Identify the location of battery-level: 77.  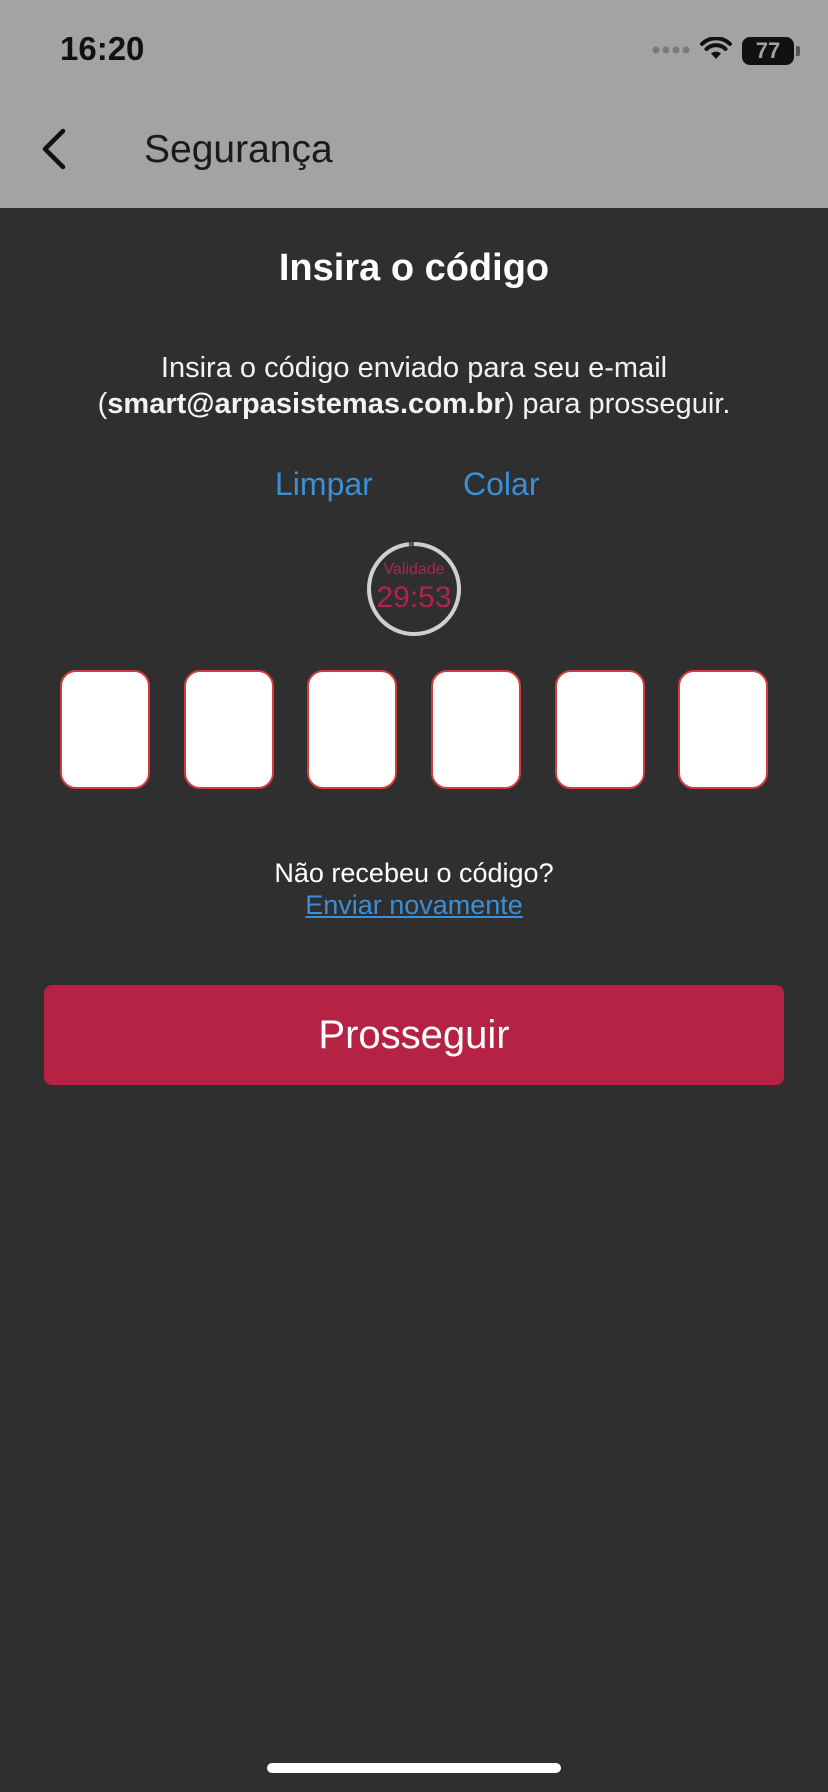
(768, 50).